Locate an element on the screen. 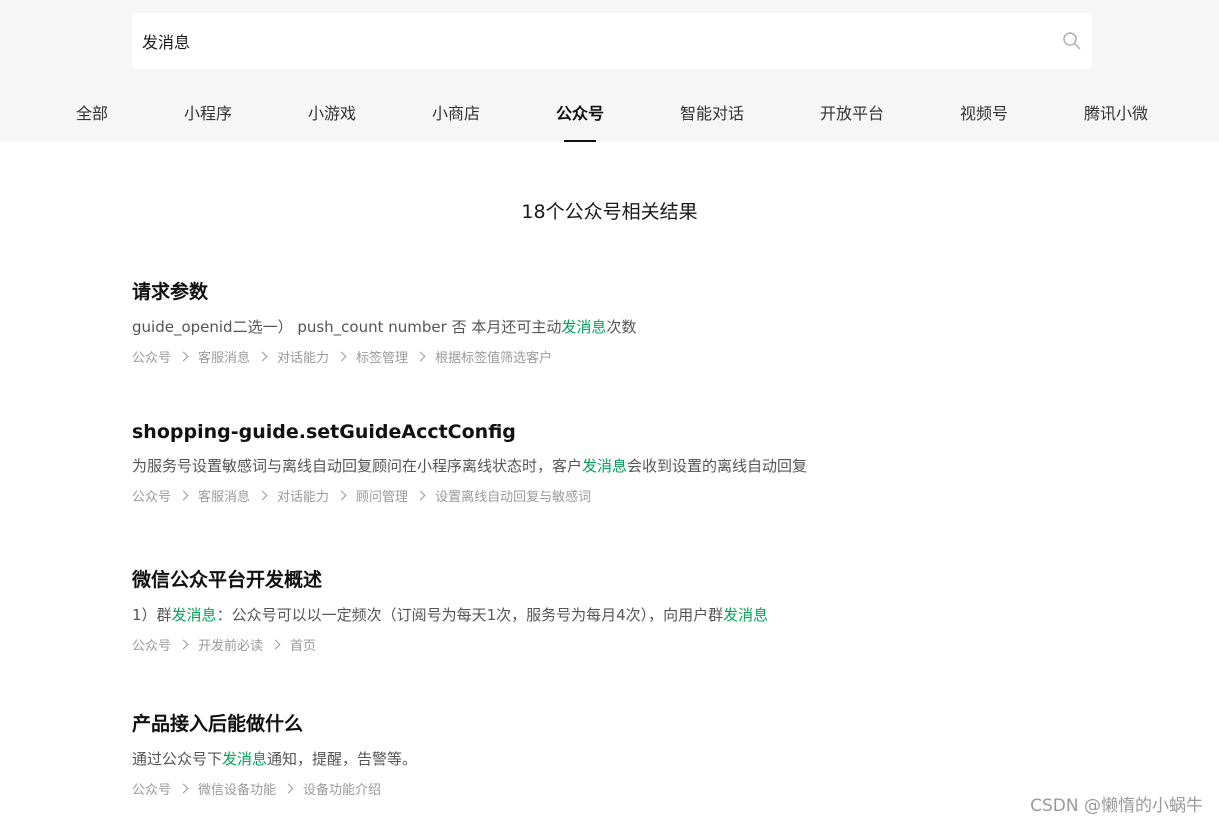  desc-text: 为服务号设置敏感词与离线自动回复顾问在小程序离线状态时，客户 is located at coordinates (357, 466).